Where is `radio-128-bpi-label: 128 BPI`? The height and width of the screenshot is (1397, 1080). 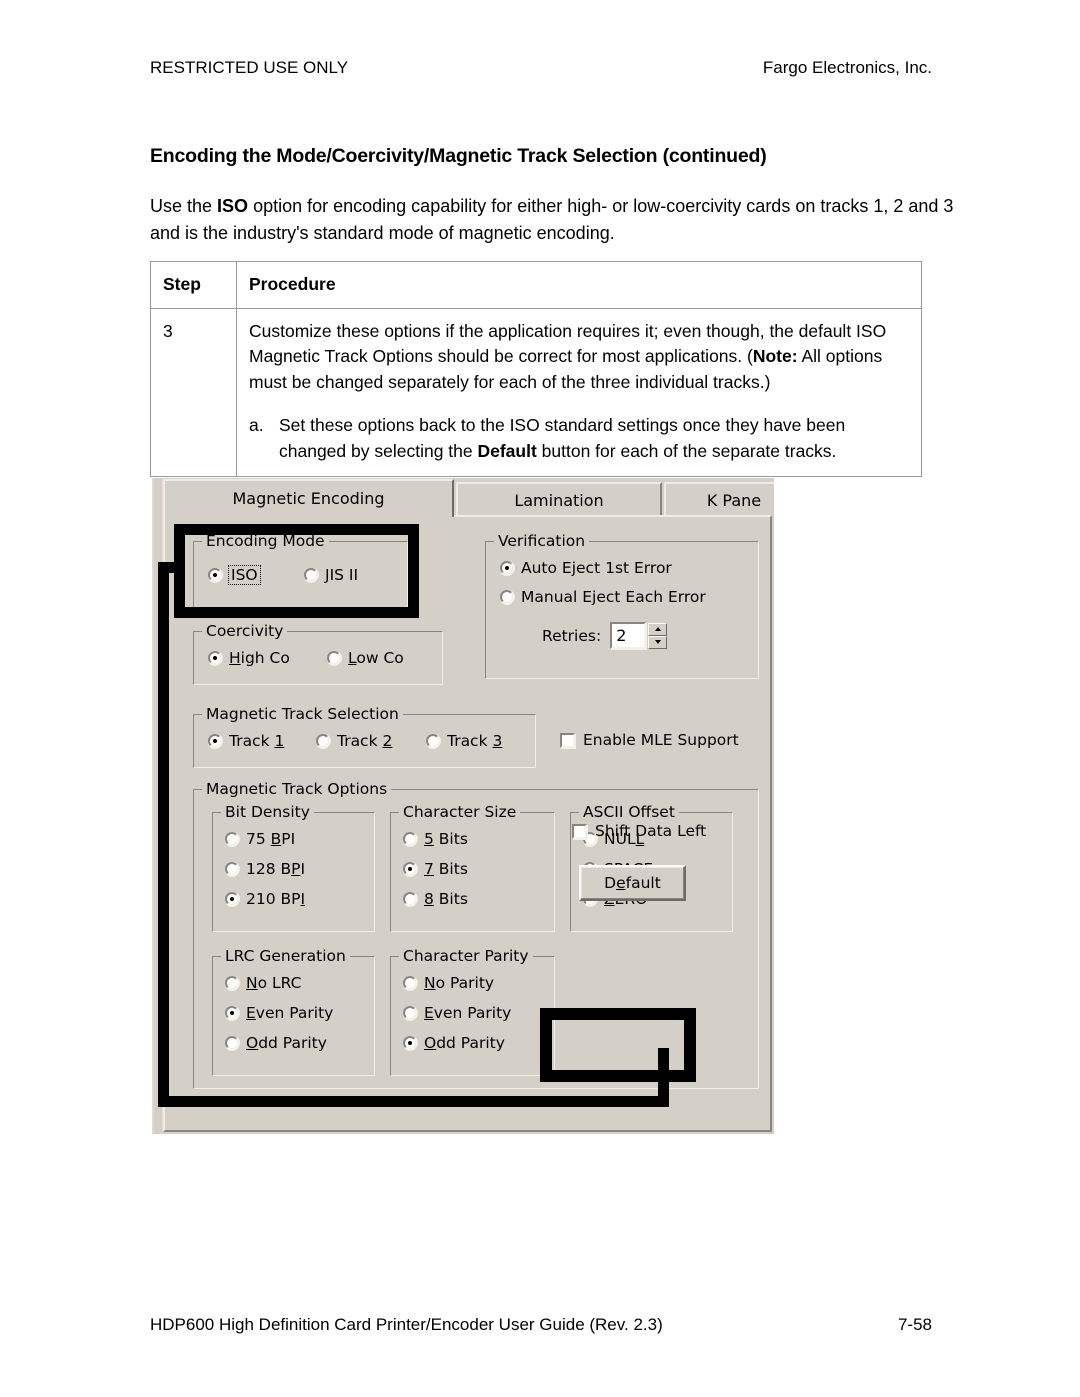 radio-128-bpi-label: 128 BPI is located at coordinates (276, 869).